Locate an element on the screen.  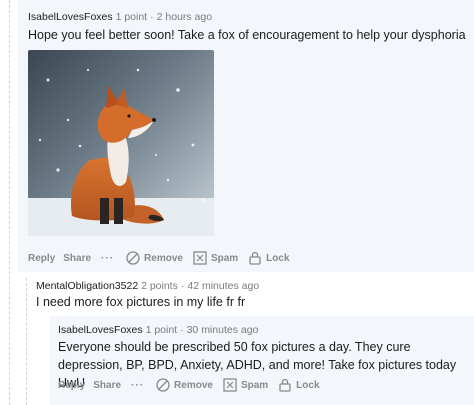
comment-3-meta: IsabelLovesFoxes 1 point · 30 minutes ago is located at coordinates (158, 330).